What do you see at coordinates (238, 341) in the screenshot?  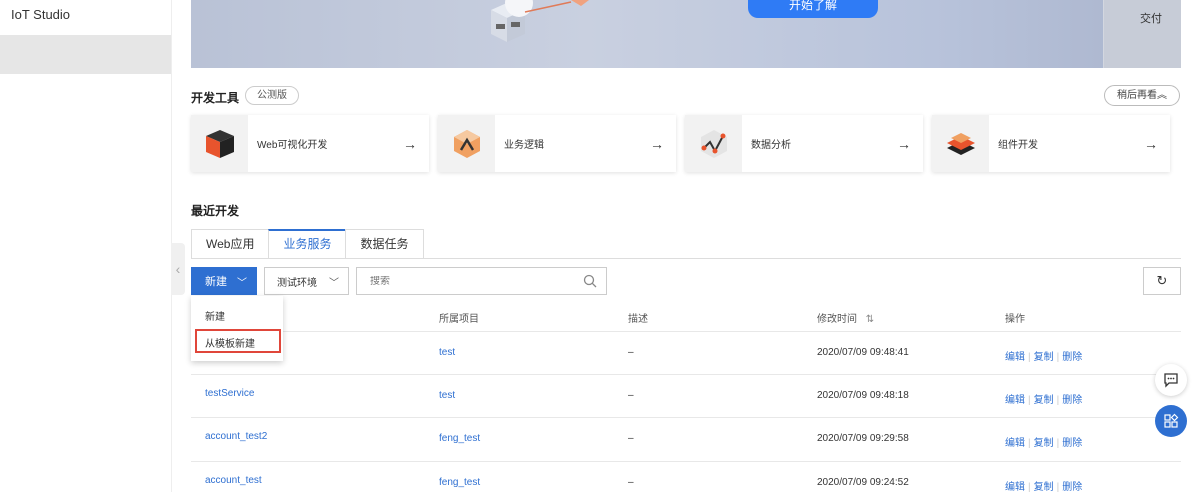 I see `highlight-box` at bounding box center [238, 341].